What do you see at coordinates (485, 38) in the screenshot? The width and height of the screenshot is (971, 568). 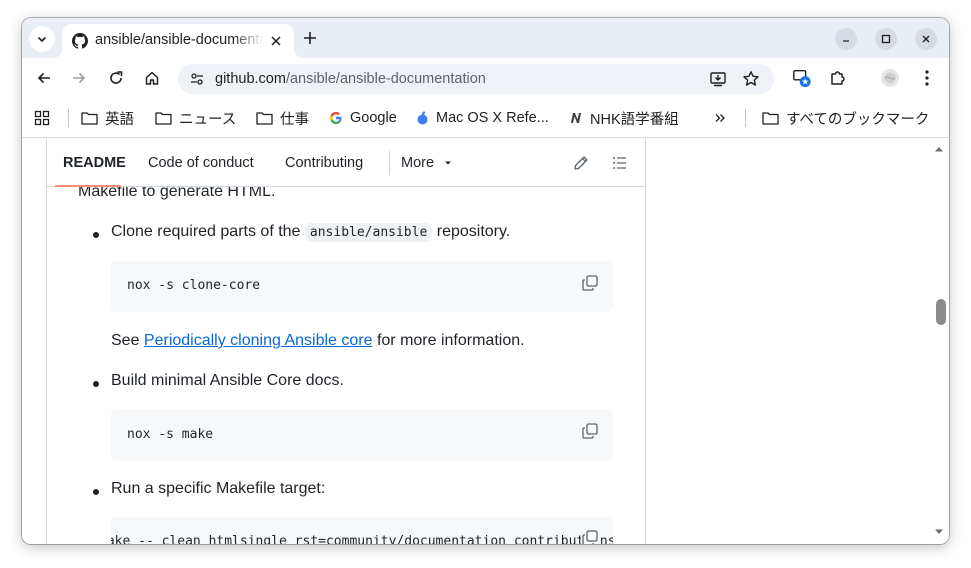 I see `tab-strip: ansible/ansible-documentation` at bounding box center [485, 38].